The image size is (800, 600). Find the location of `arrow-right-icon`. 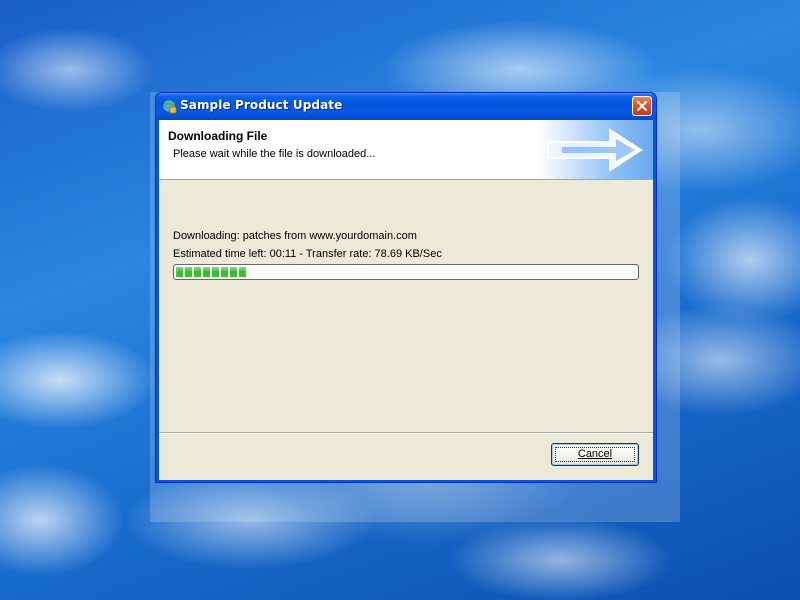

arrow-right-icon is located at coordinates (595, 150).